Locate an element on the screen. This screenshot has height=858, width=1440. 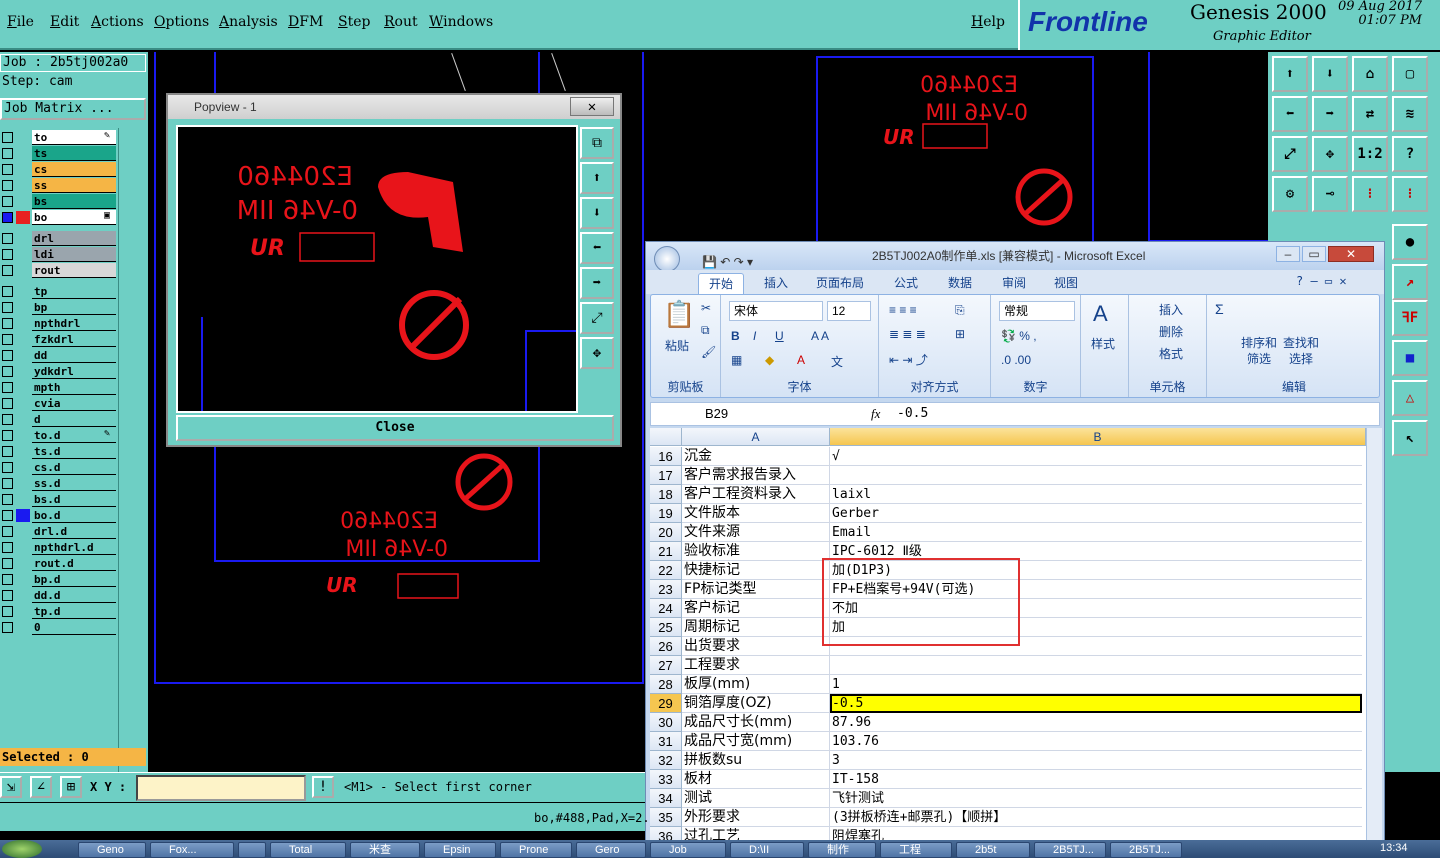
row-number: 29 is located at coordinates (666, 703).